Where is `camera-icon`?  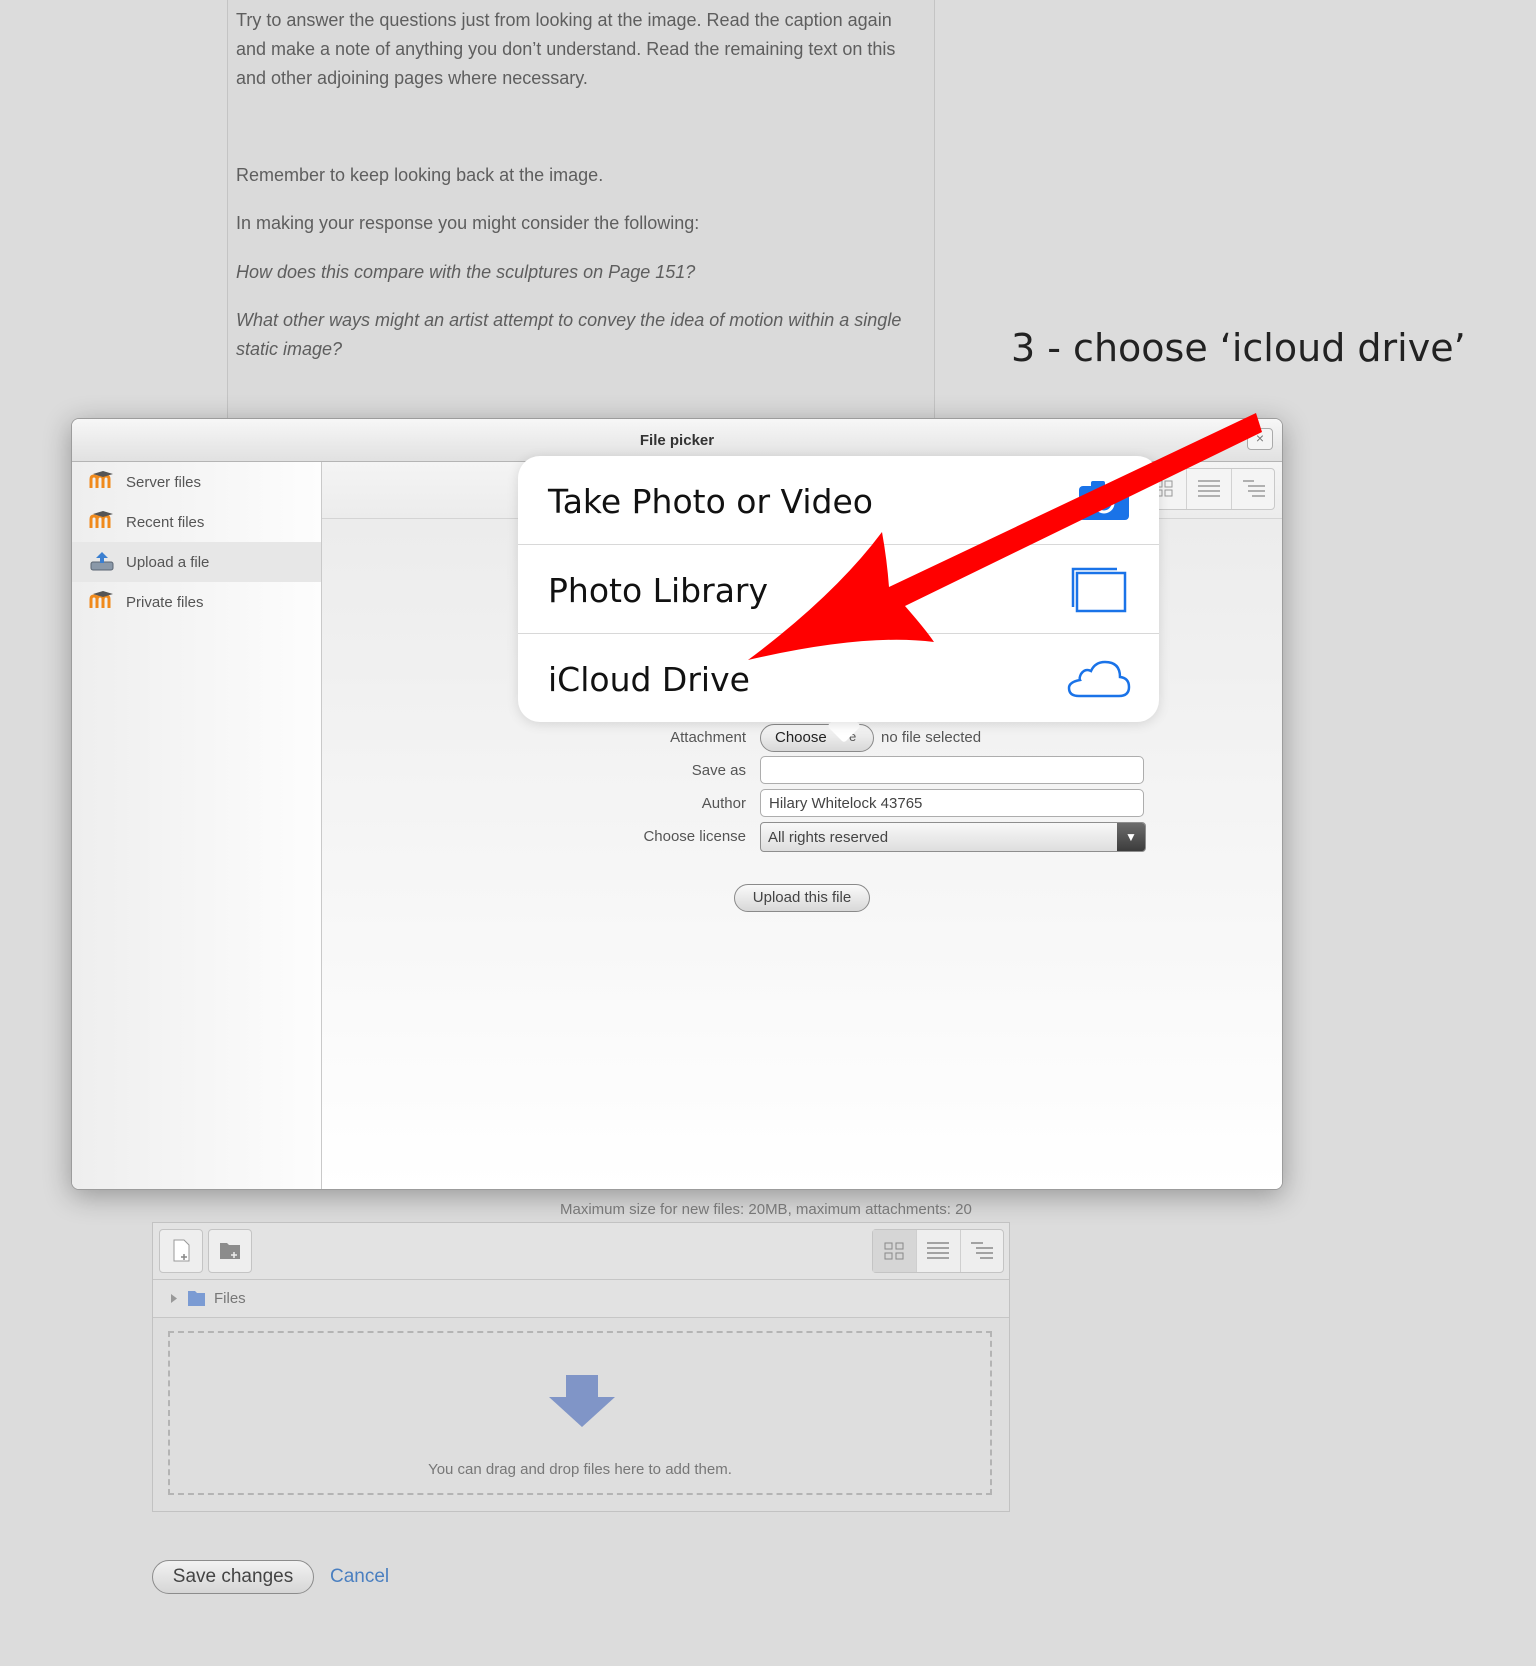 camera-icon is located at coordinates (1104, 500).